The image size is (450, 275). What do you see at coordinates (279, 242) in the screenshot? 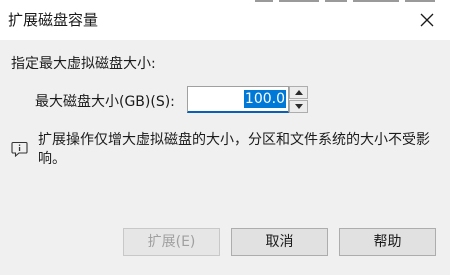
I see `cancel-button: 取消` at bounding box center [279, 242].